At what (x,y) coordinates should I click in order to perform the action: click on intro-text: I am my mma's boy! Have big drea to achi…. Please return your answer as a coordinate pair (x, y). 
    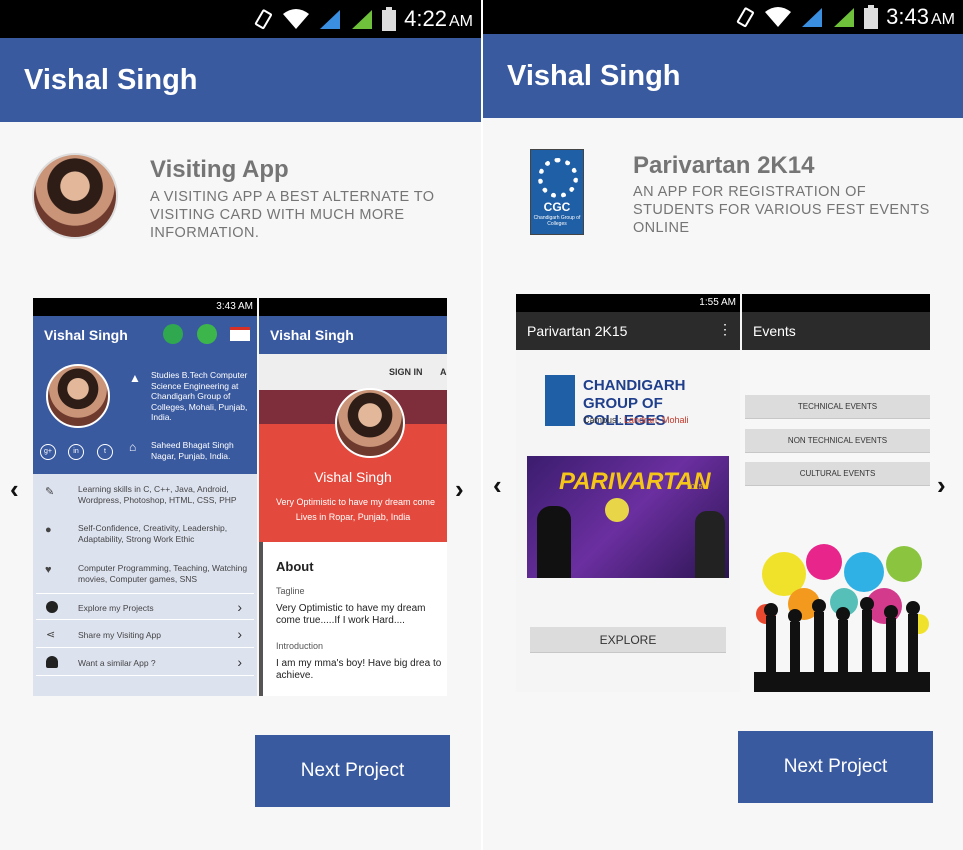
    Looking at the image, I should click on (359, 669).